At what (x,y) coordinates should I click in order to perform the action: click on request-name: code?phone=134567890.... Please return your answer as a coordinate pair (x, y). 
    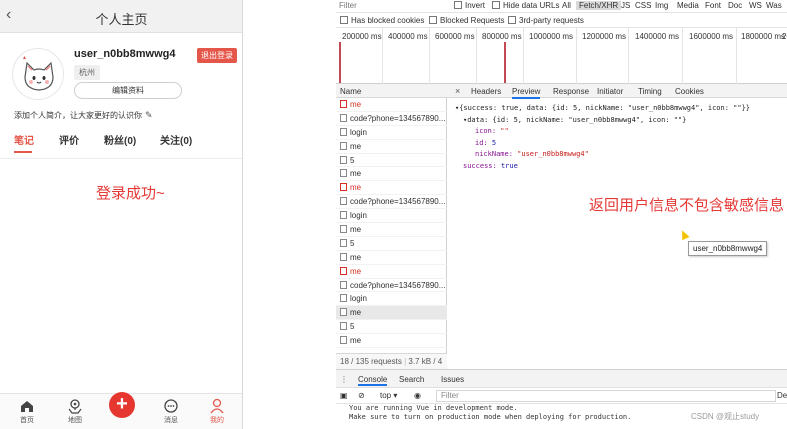
    Looking at the image, I should click on (398, 202).